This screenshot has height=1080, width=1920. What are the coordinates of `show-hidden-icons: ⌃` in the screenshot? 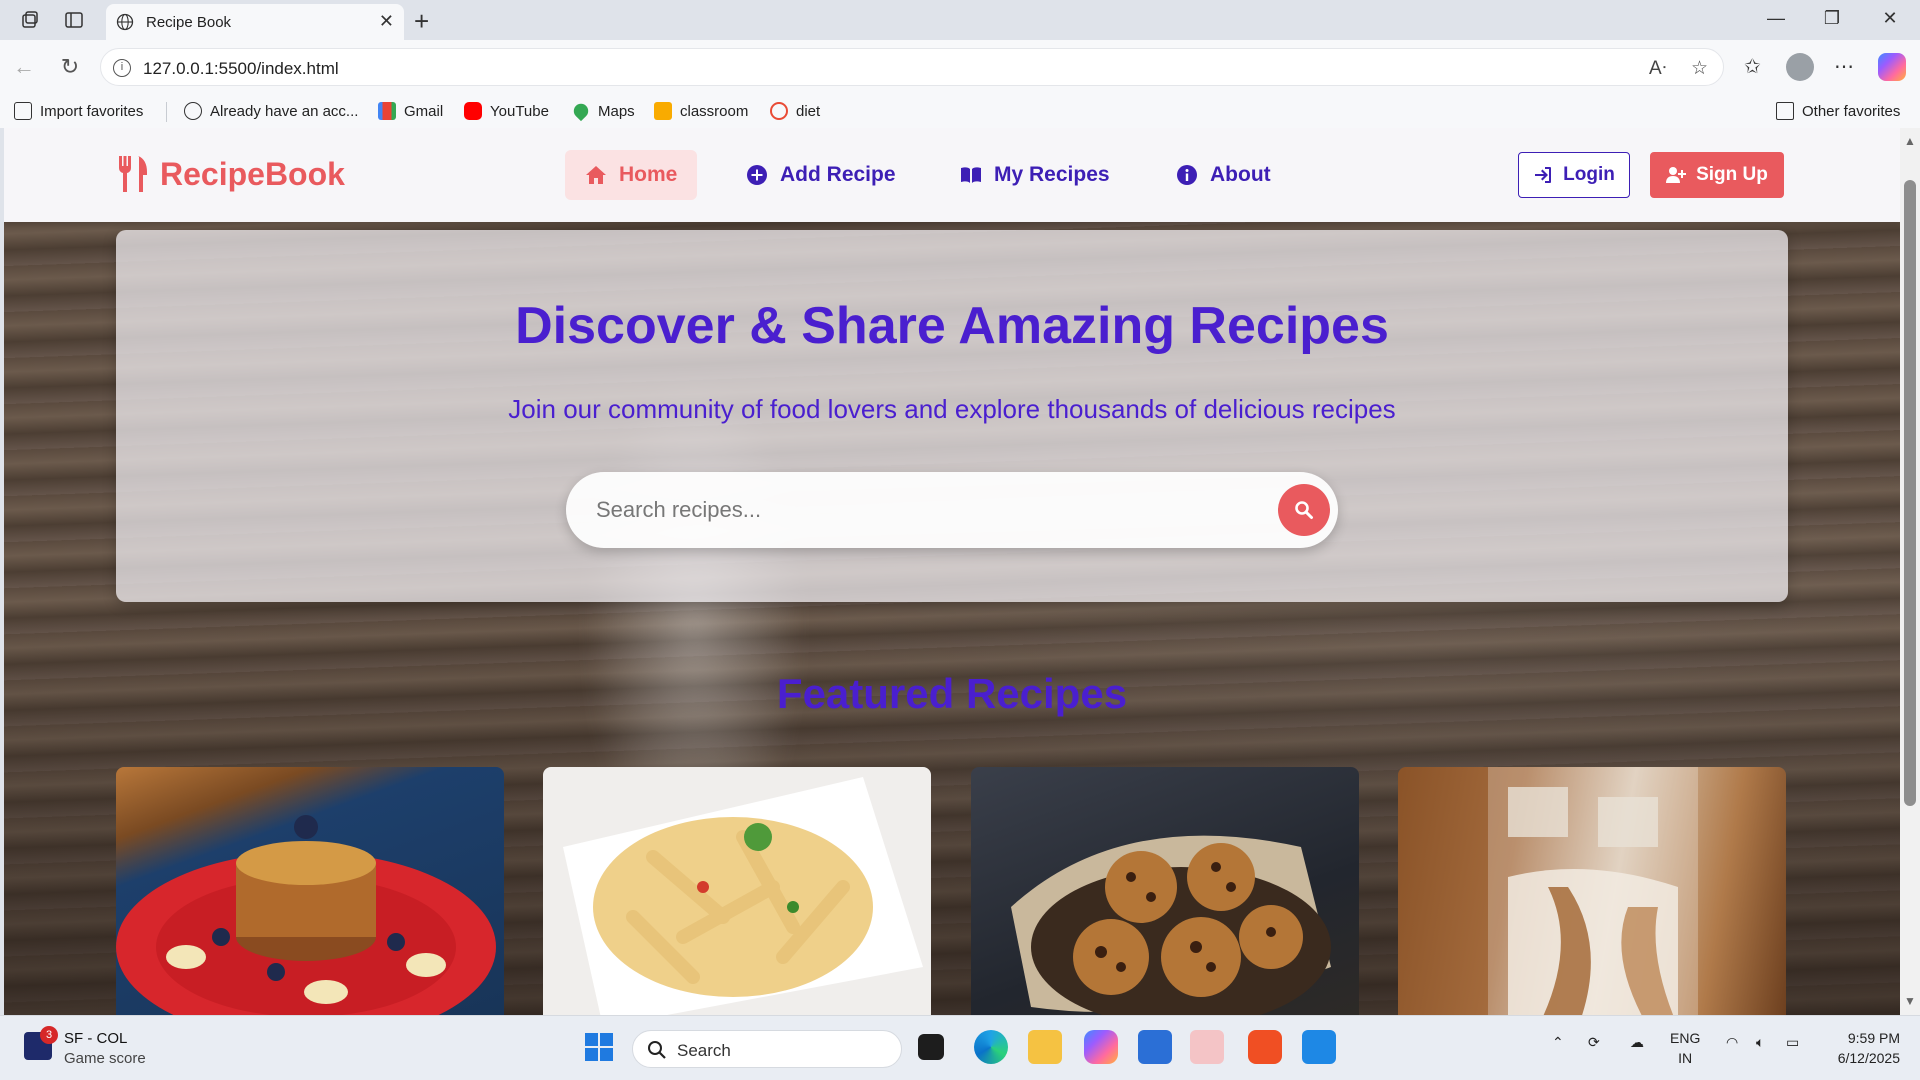 It's located at (1558, 1042).